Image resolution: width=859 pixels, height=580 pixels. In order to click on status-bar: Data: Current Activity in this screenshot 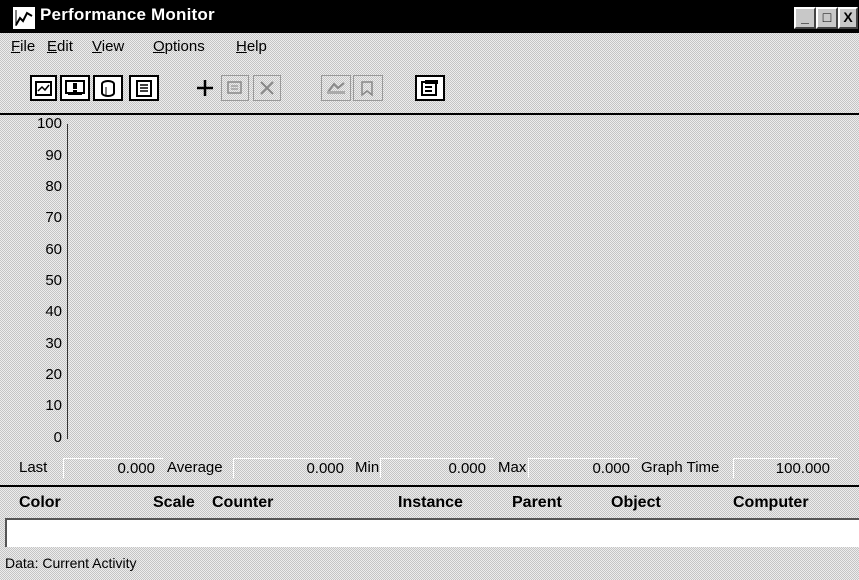, I will do `click(429, 565)`.